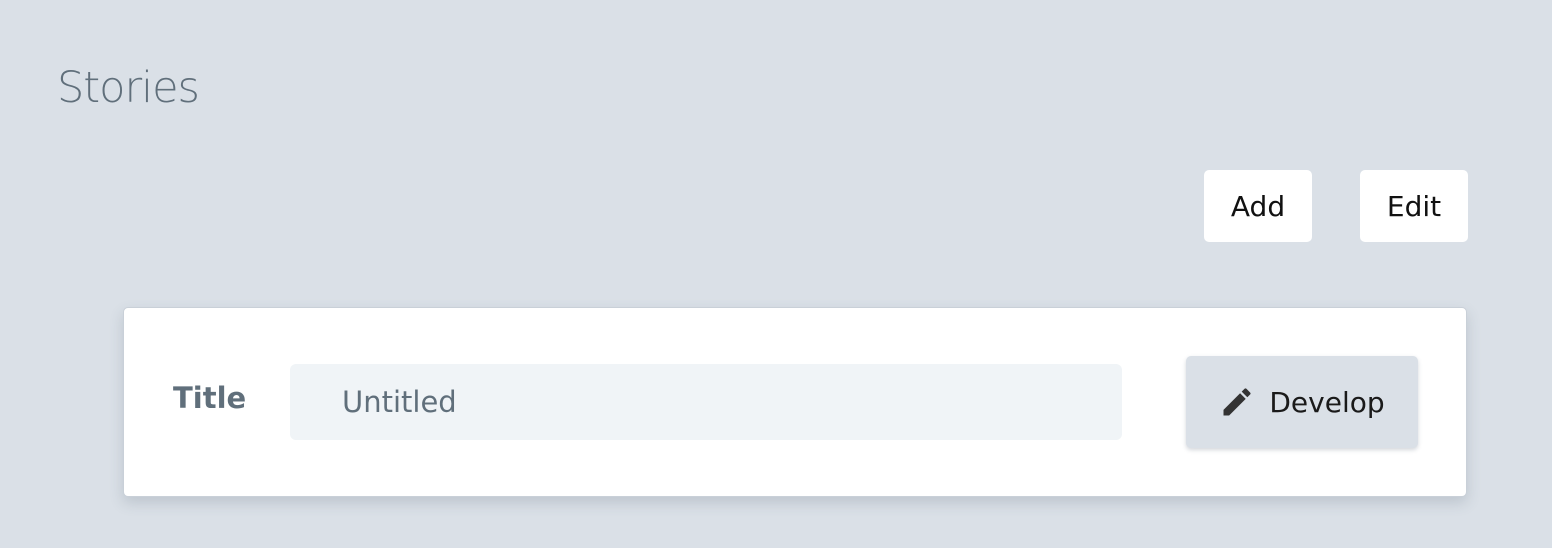  I want to click on add-button: Add, so click(1258, 206).